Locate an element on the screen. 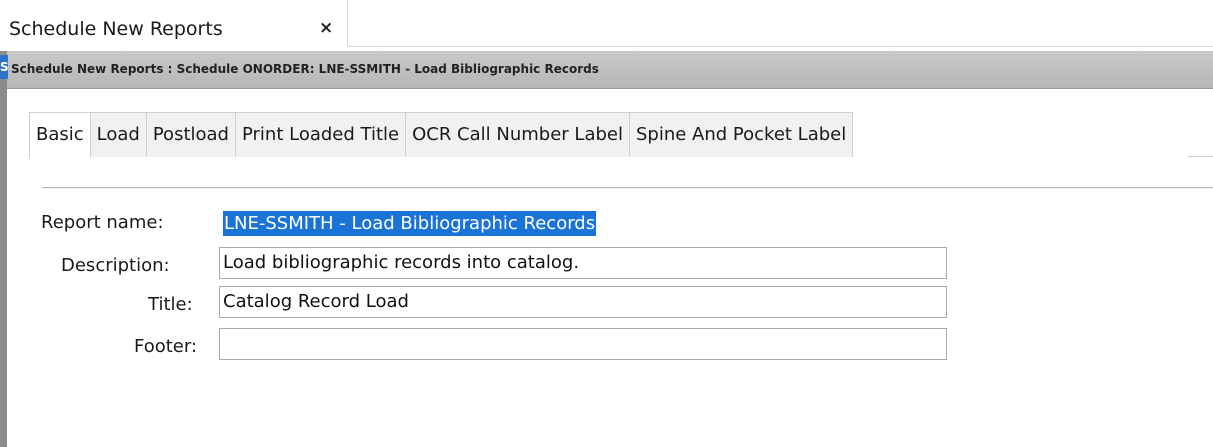  tab-print-loaded-title: Print Loaded Title is located at coordinates (321, 134).